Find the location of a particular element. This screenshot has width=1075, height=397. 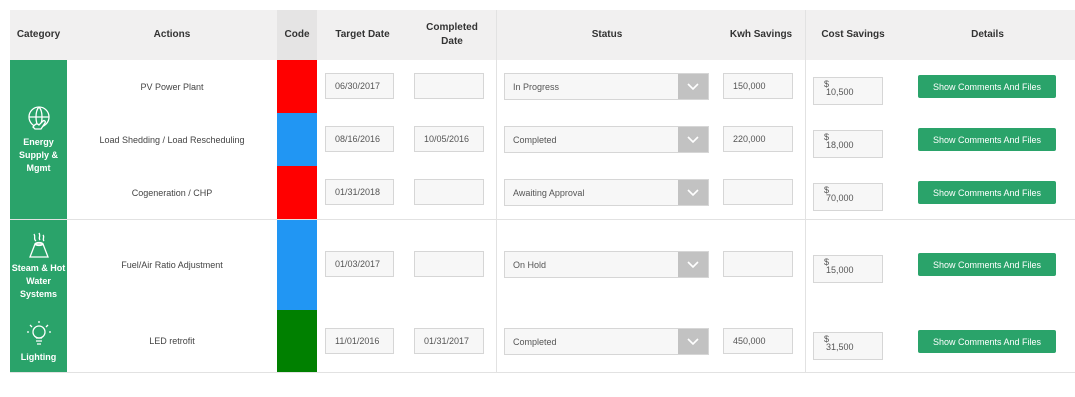

lightbulb-icon is located at coordinates (39, 334).